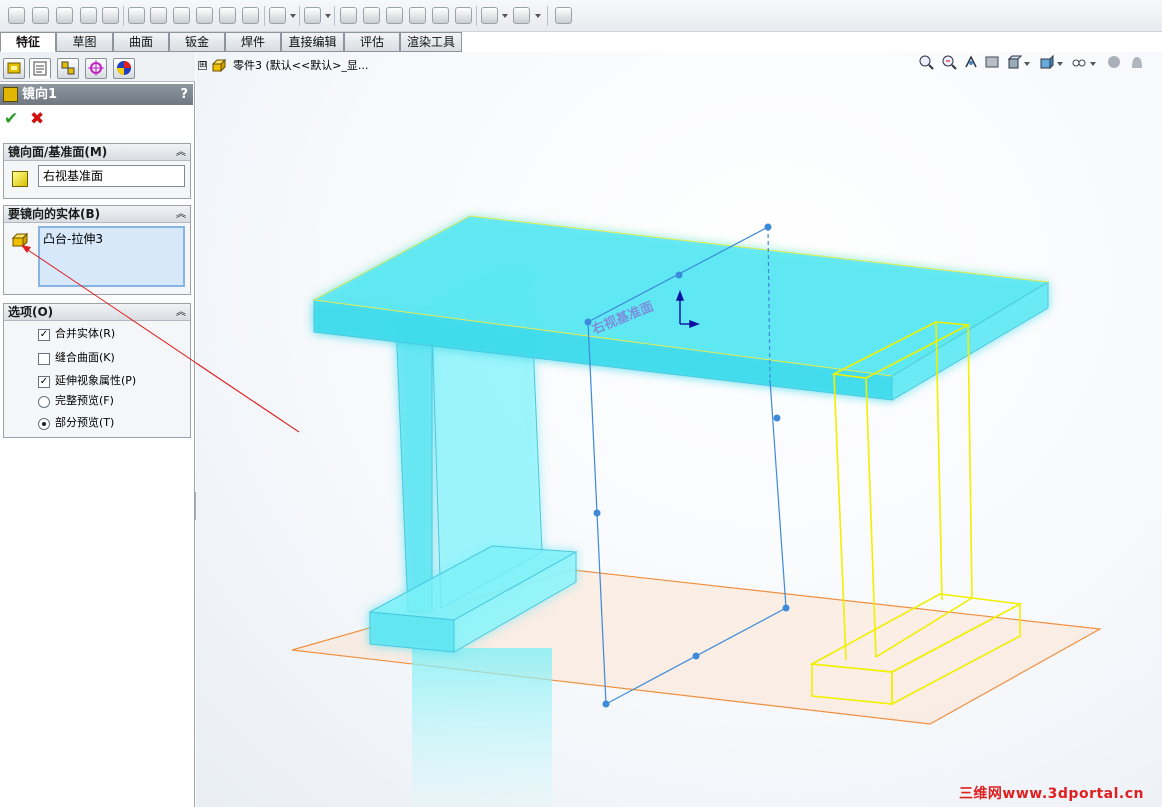 This screenshot has width=1162, height=807. I want to click on view-orientation-icon, so click(1014, 62).